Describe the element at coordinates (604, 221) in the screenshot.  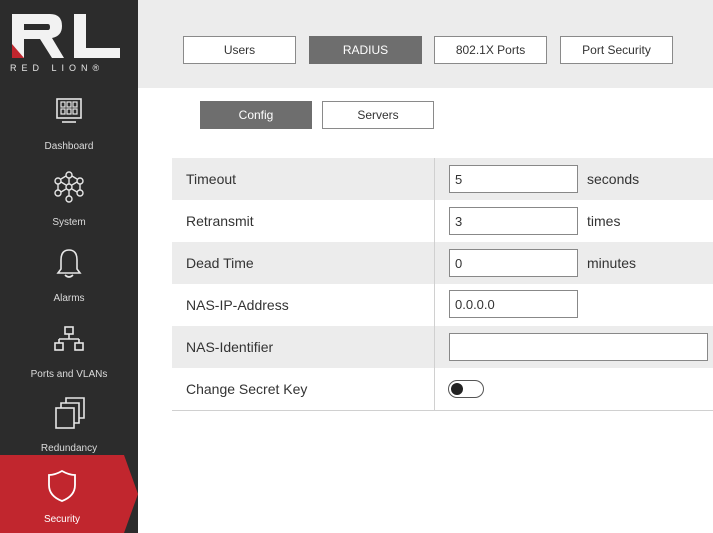
I see `retransmit-unit: times` at that location.